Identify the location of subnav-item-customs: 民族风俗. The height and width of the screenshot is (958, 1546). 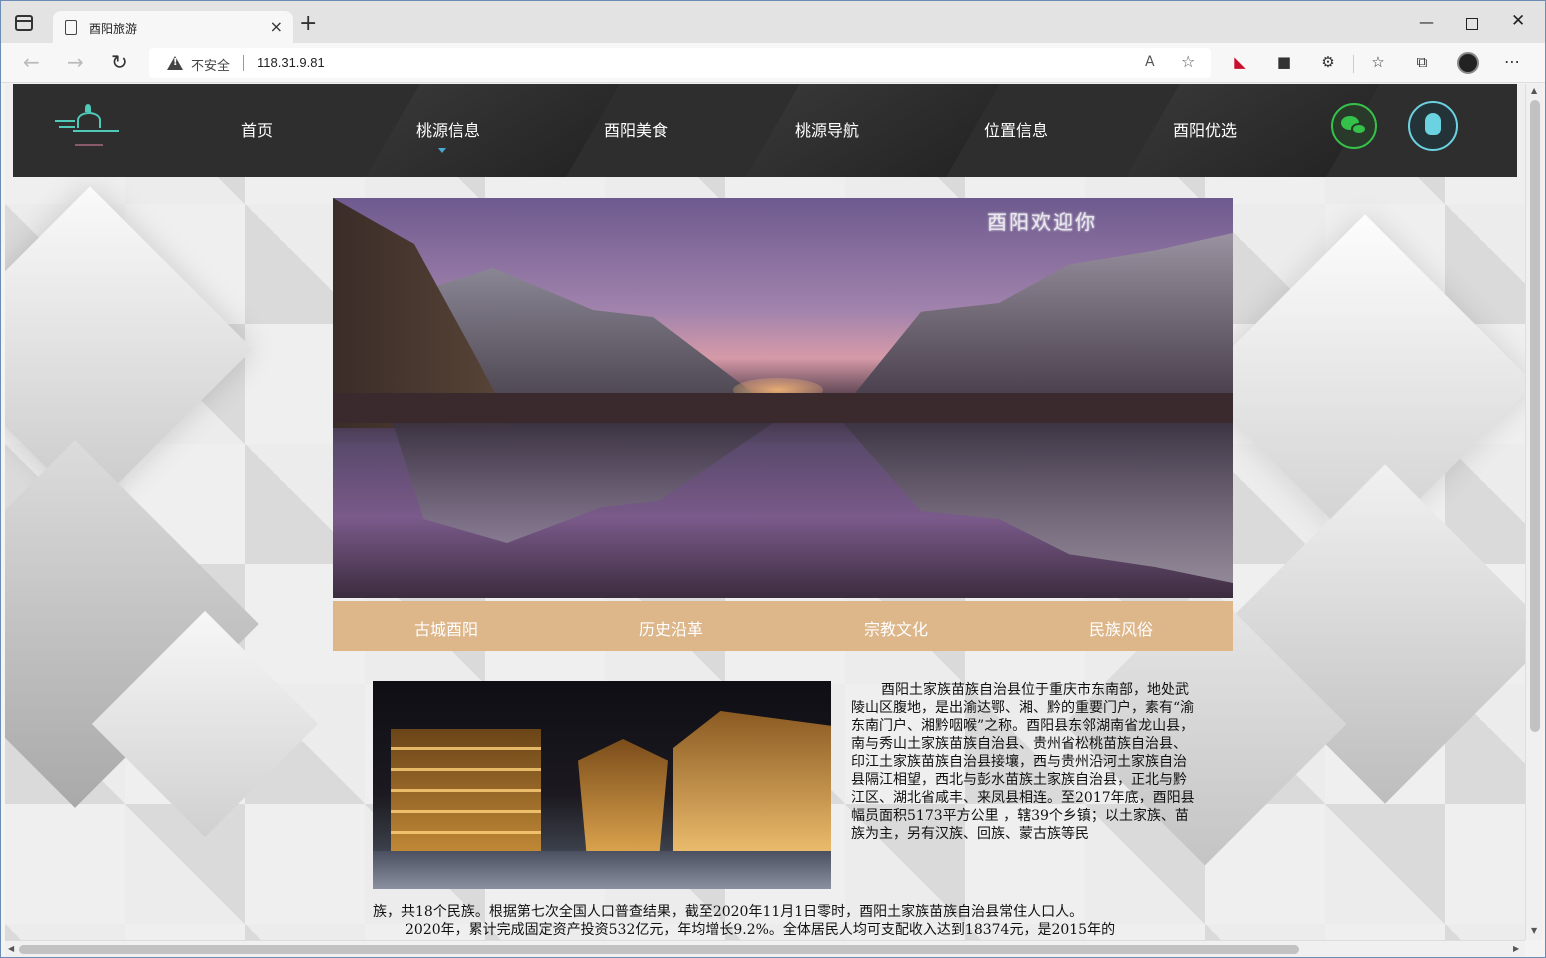
(1121, 628).